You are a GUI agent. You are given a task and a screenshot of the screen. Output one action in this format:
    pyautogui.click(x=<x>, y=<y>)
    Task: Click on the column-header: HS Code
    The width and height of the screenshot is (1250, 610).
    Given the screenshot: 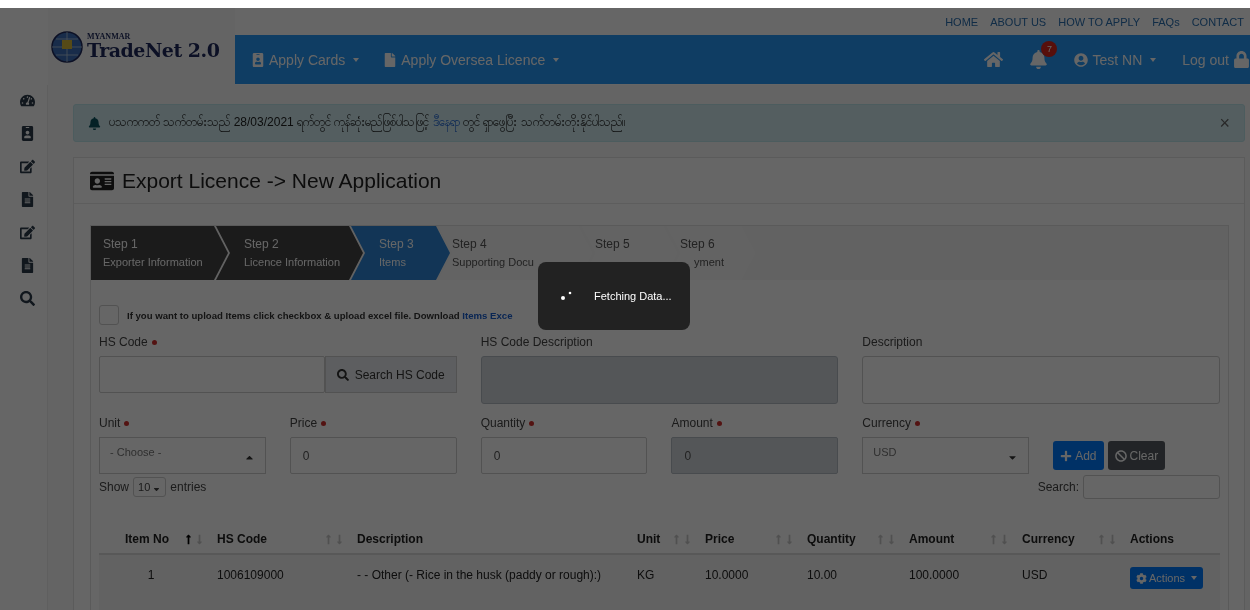 What is the action you would take?
    pyautogui.click(x=242, y=539)
    